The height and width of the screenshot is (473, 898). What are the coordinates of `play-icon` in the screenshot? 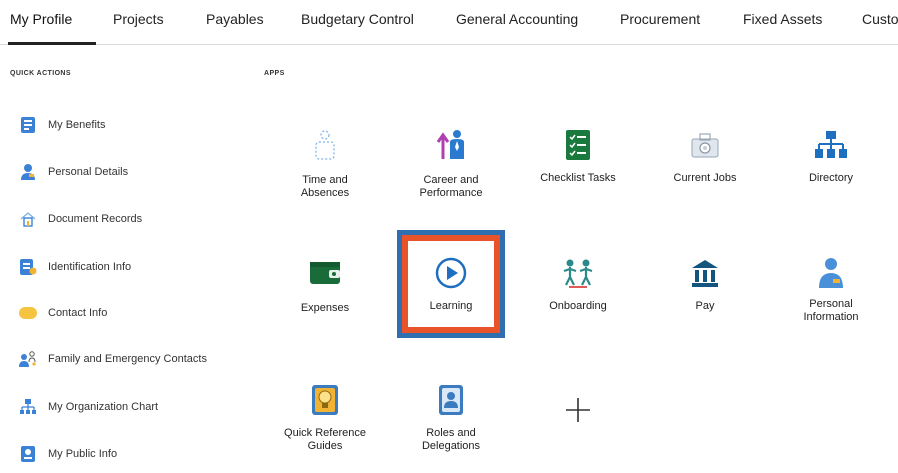 It's located at (451, 273).